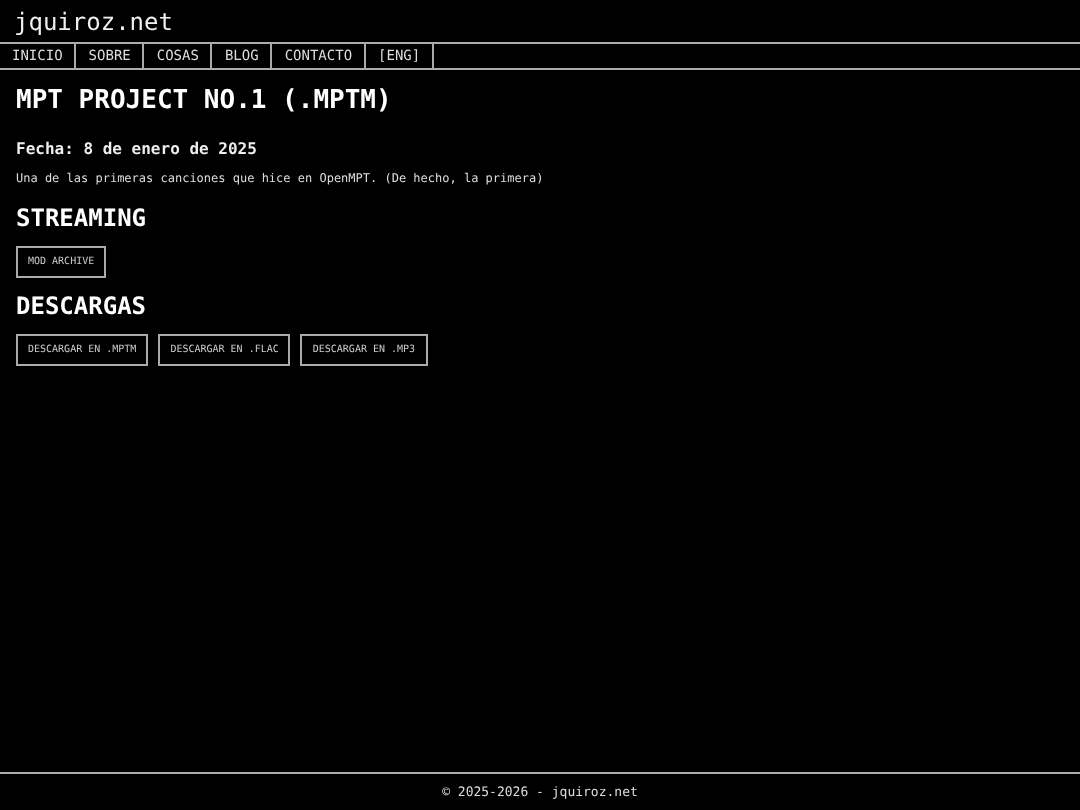 This screenshot has width=1080, height=810. What do you see at coordinates (137, 149) in the screenshot?
I see `post-date: Fecha: 8 de enero de 2025` at bounding box center [137, 149].